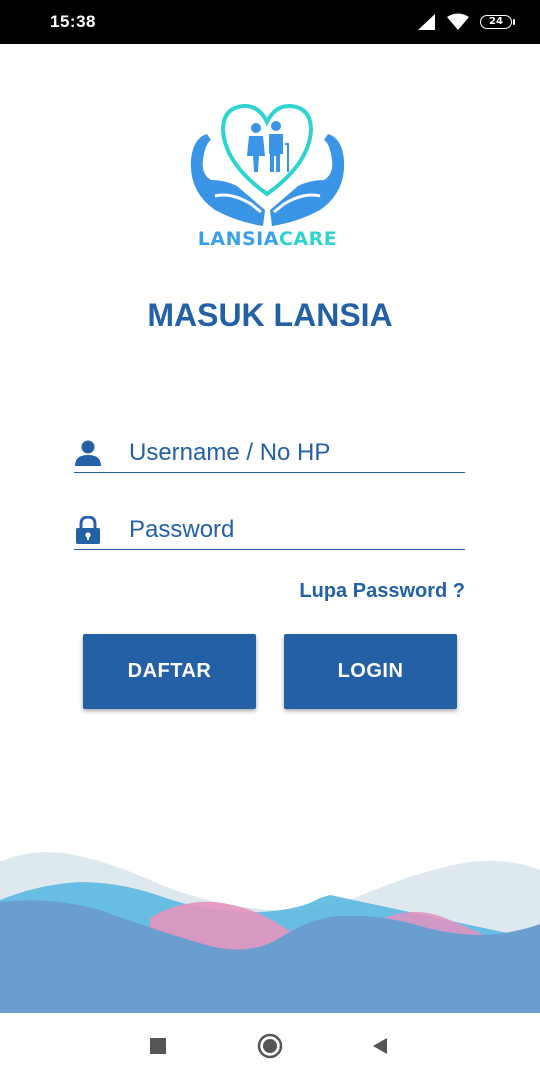 The width and height of the screenshot is (540, 1078). I want to click on caring-hands-heart-icon, so click(267, 164).